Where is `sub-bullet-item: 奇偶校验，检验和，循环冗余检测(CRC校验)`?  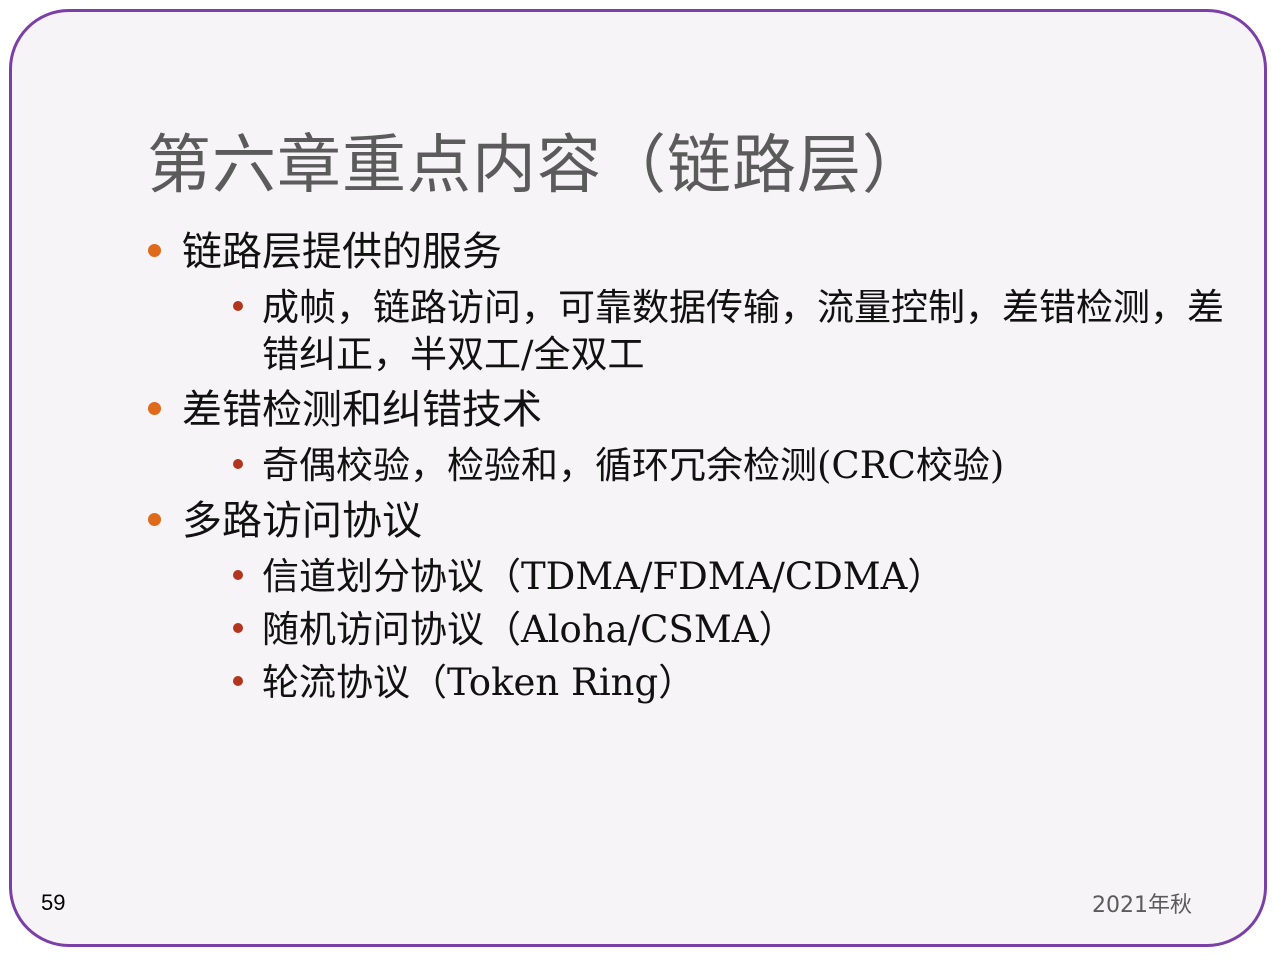
sub-bullet-item: 奇偶校验，检验和，循环冗余检测(CRC校验) is located at coordinates (732, 465).